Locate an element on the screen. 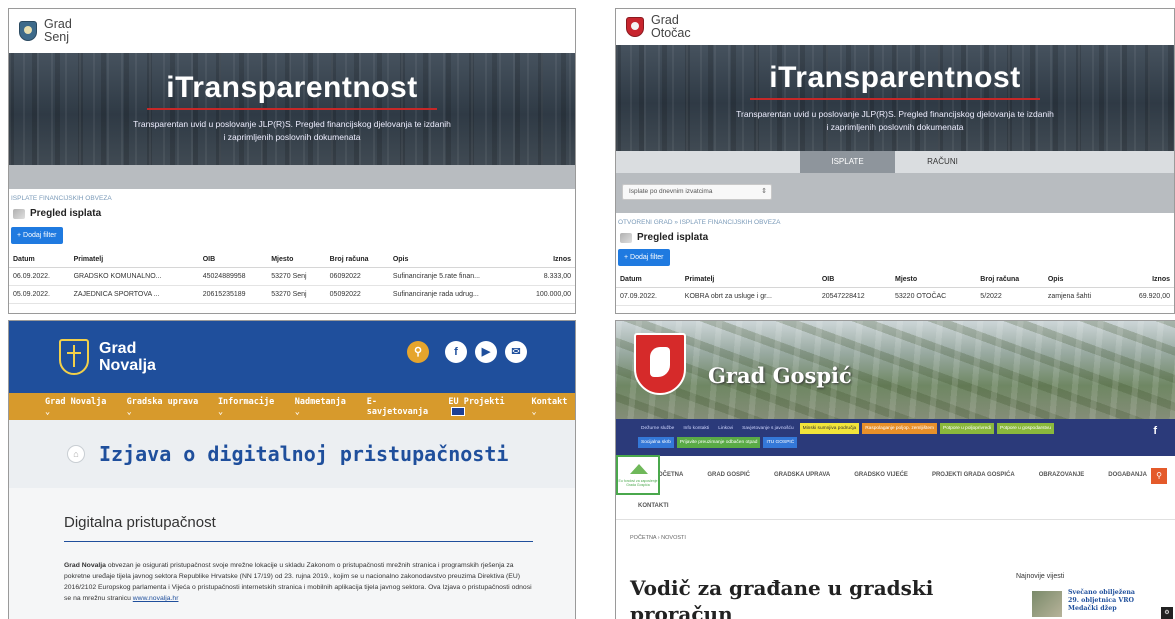 The height and width of the screenshot is (619, 1175). nav-grad-gospic: GRAD GOSPIĆ is located at coordinates (728, 475).